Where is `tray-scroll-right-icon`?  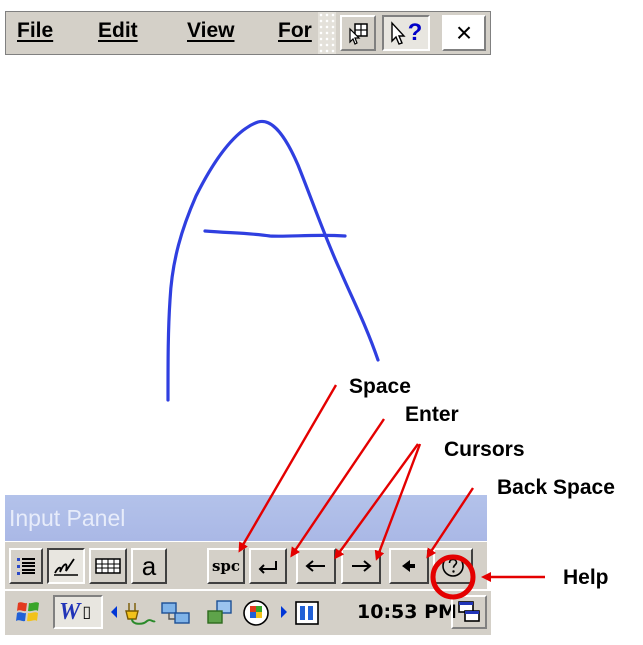
tray-scroll-right-icon is located at coordinates (284, 612).